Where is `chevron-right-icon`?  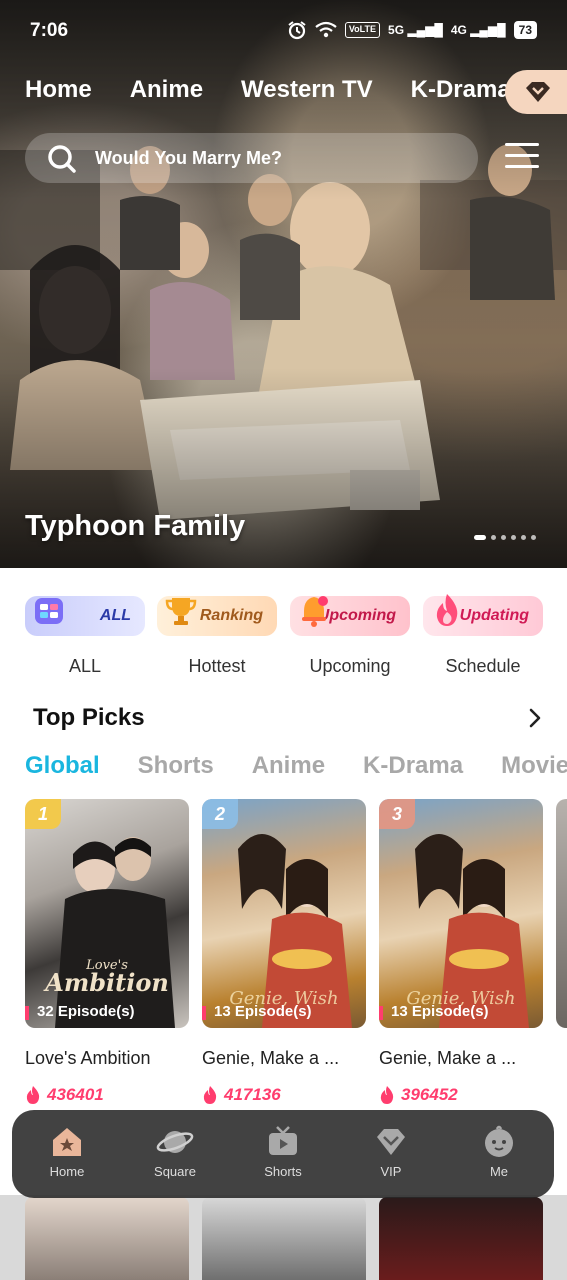 chevron-right-icon is located at coordinates (535, 718).